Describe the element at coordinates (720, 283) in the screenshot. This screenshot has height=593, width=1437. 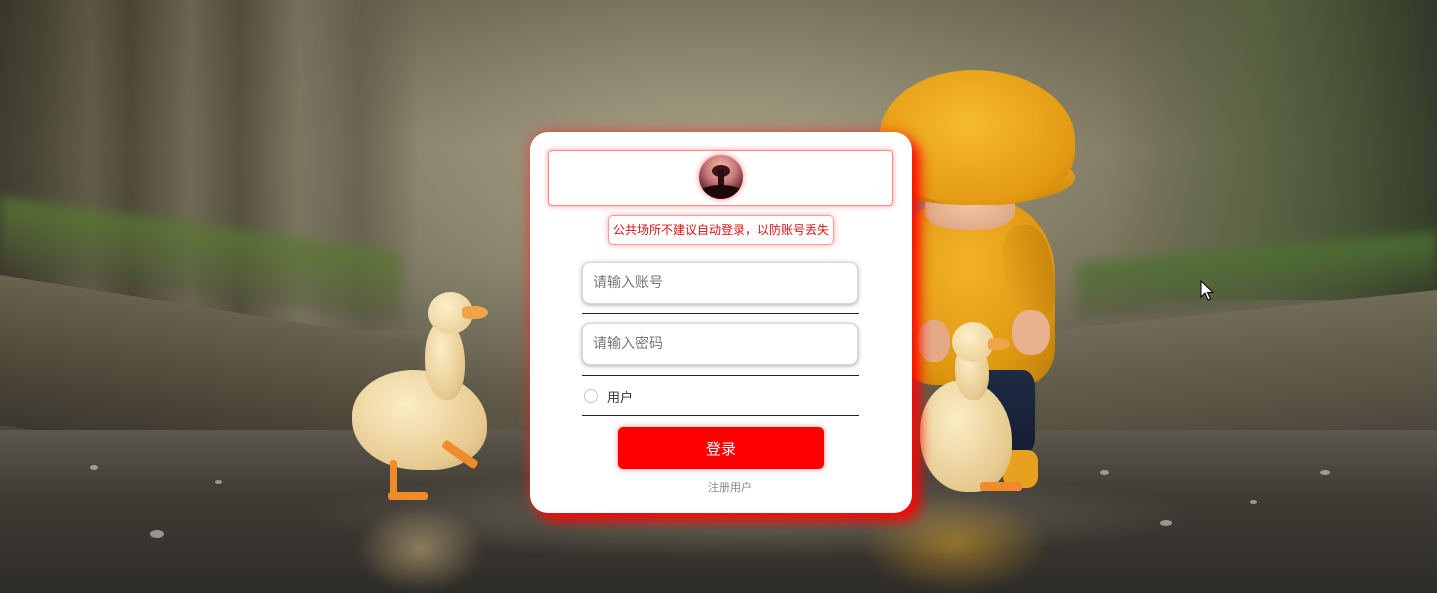
I see `account-input` at that location.